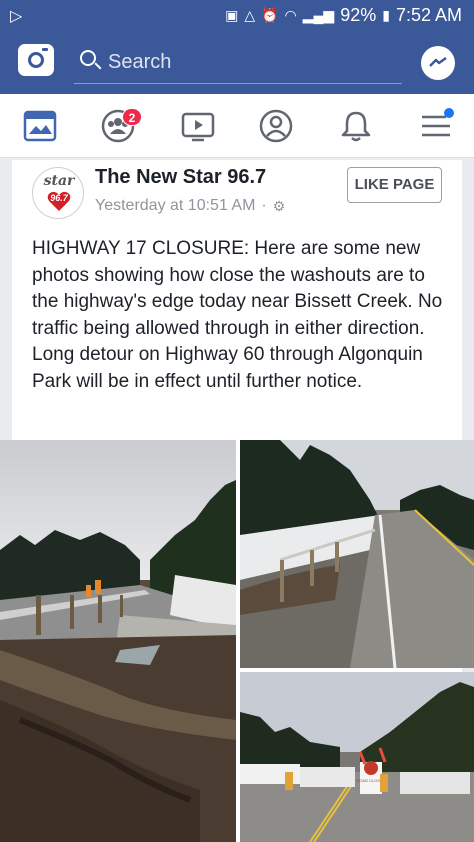  I want to click on search-input, so click(248, 62).